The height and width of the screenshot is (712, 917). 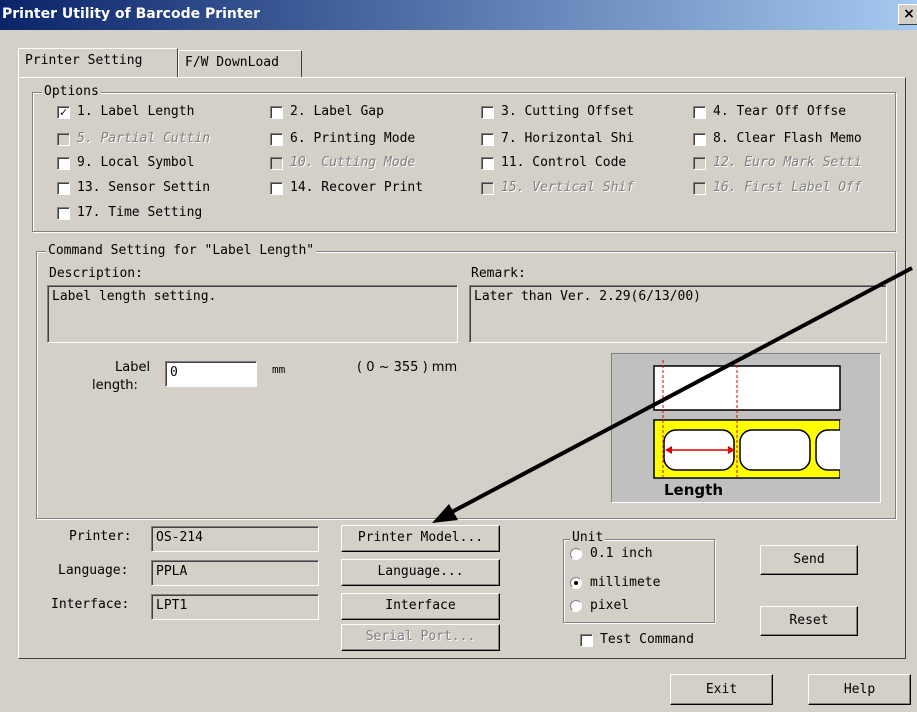 What do you see at coordinates (235, 539) in the screenshot?
I see `printer-field: OS-214` at bounding box center [235, 539].